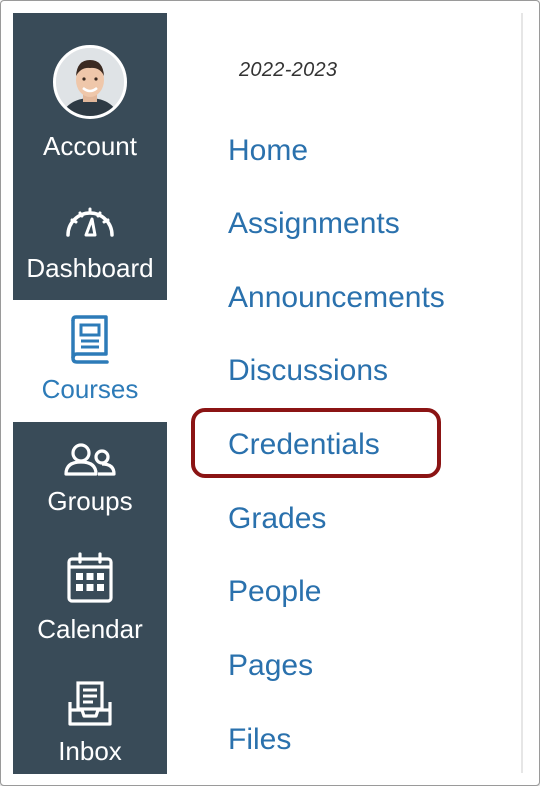  Describe the element at coordinates (90, 459) in the screenshot. I see `people-icon` at that location.